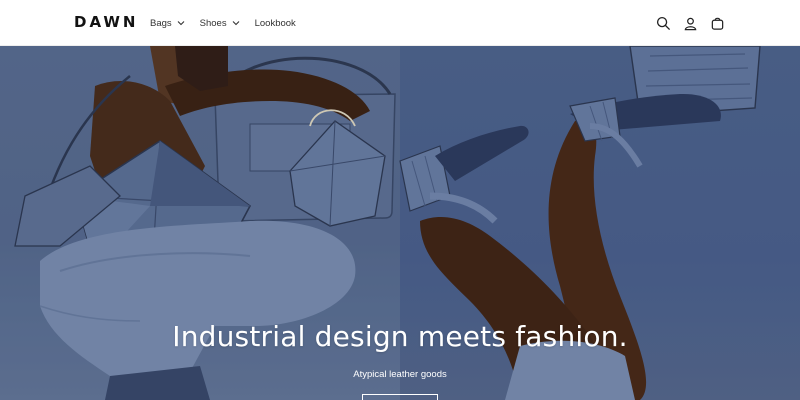  I want to click on nav-item-label: Lookbook, so click(275, 23).